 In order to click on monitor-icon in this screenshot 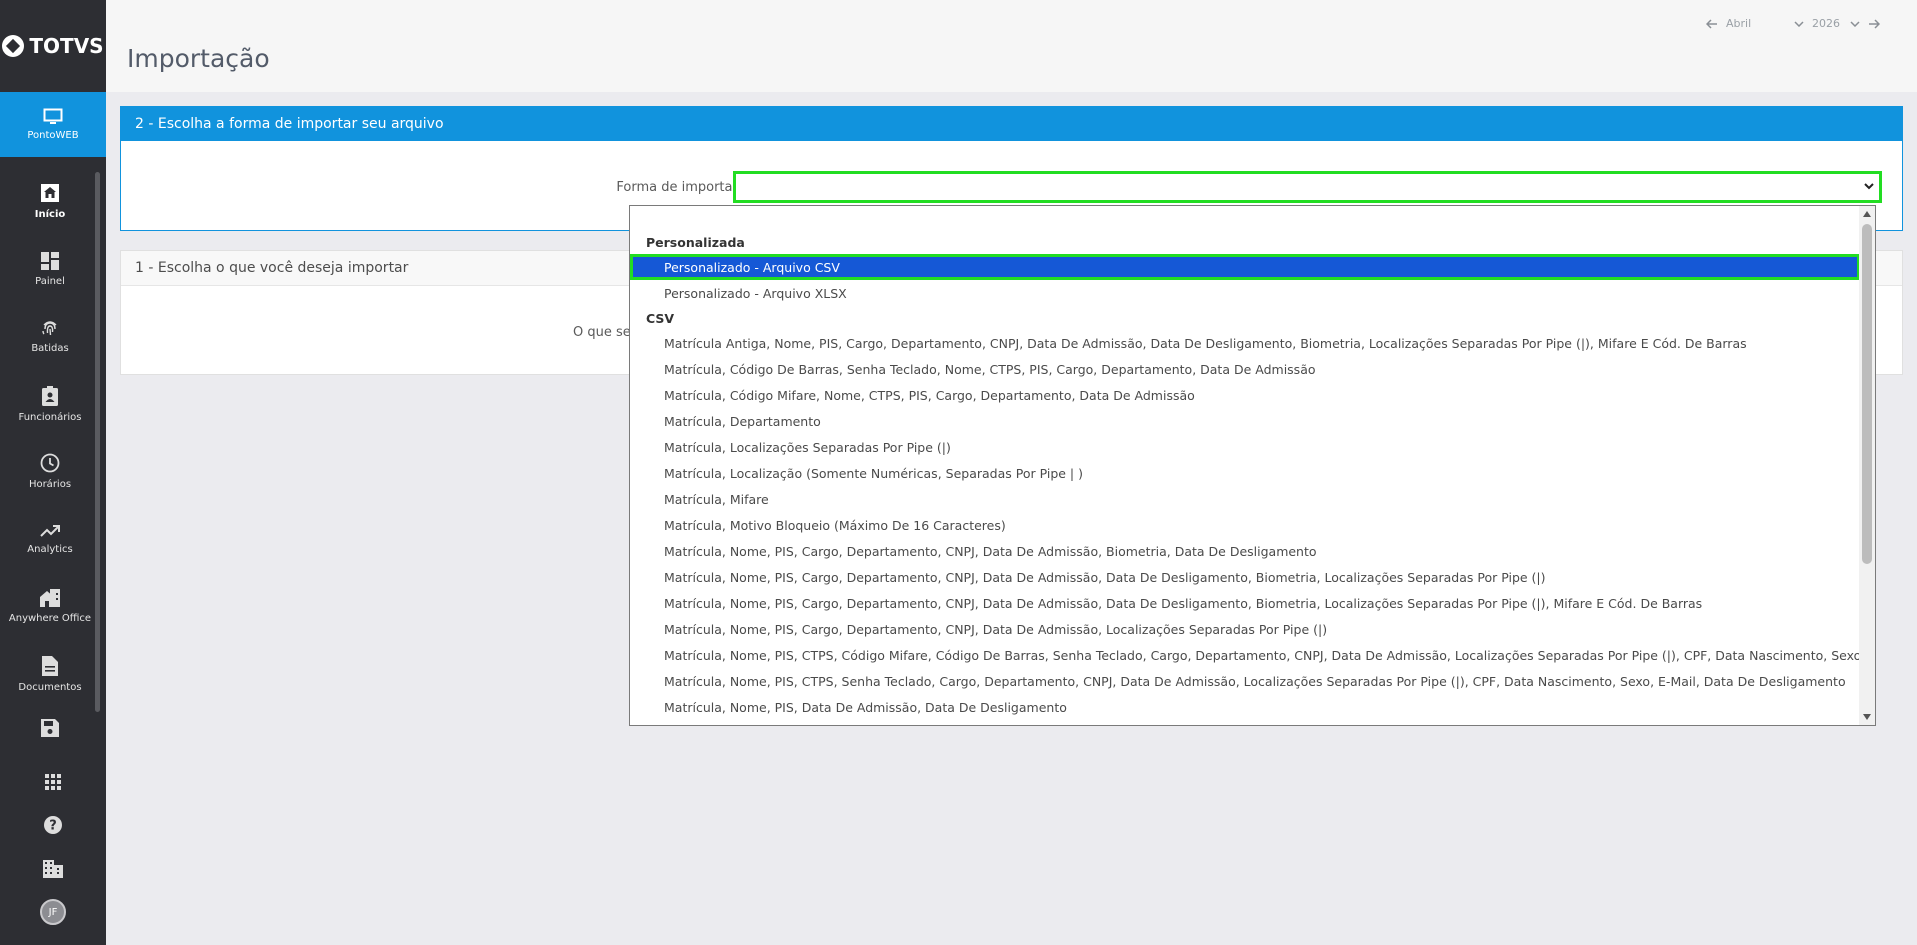, I will do `click(53, 117)`.